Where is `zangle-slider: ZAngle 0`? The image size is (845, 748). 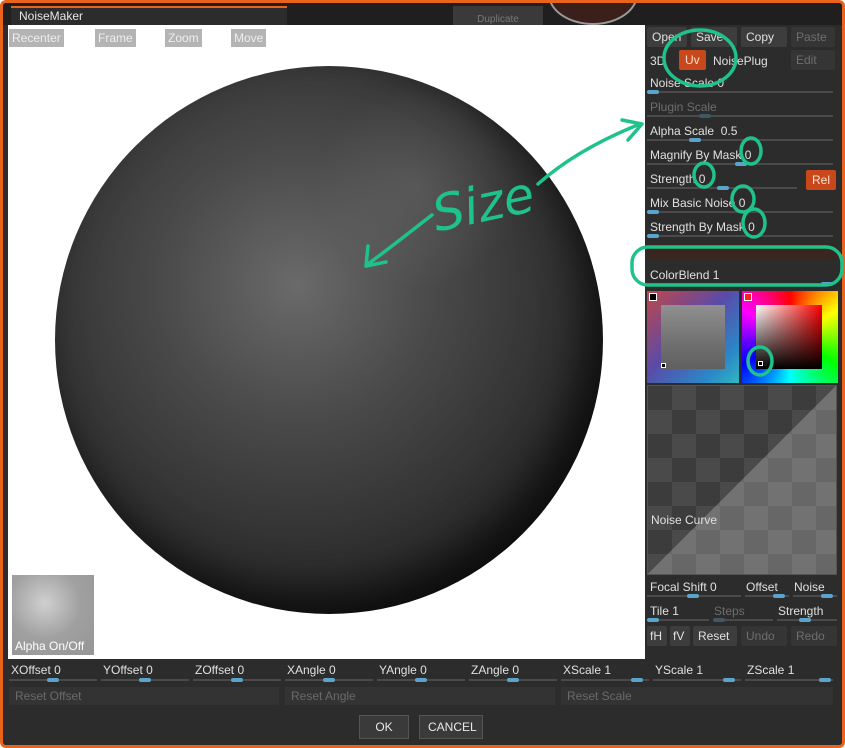 zangle-slider: ZAngle 0 is located at coordinates (495, 670).